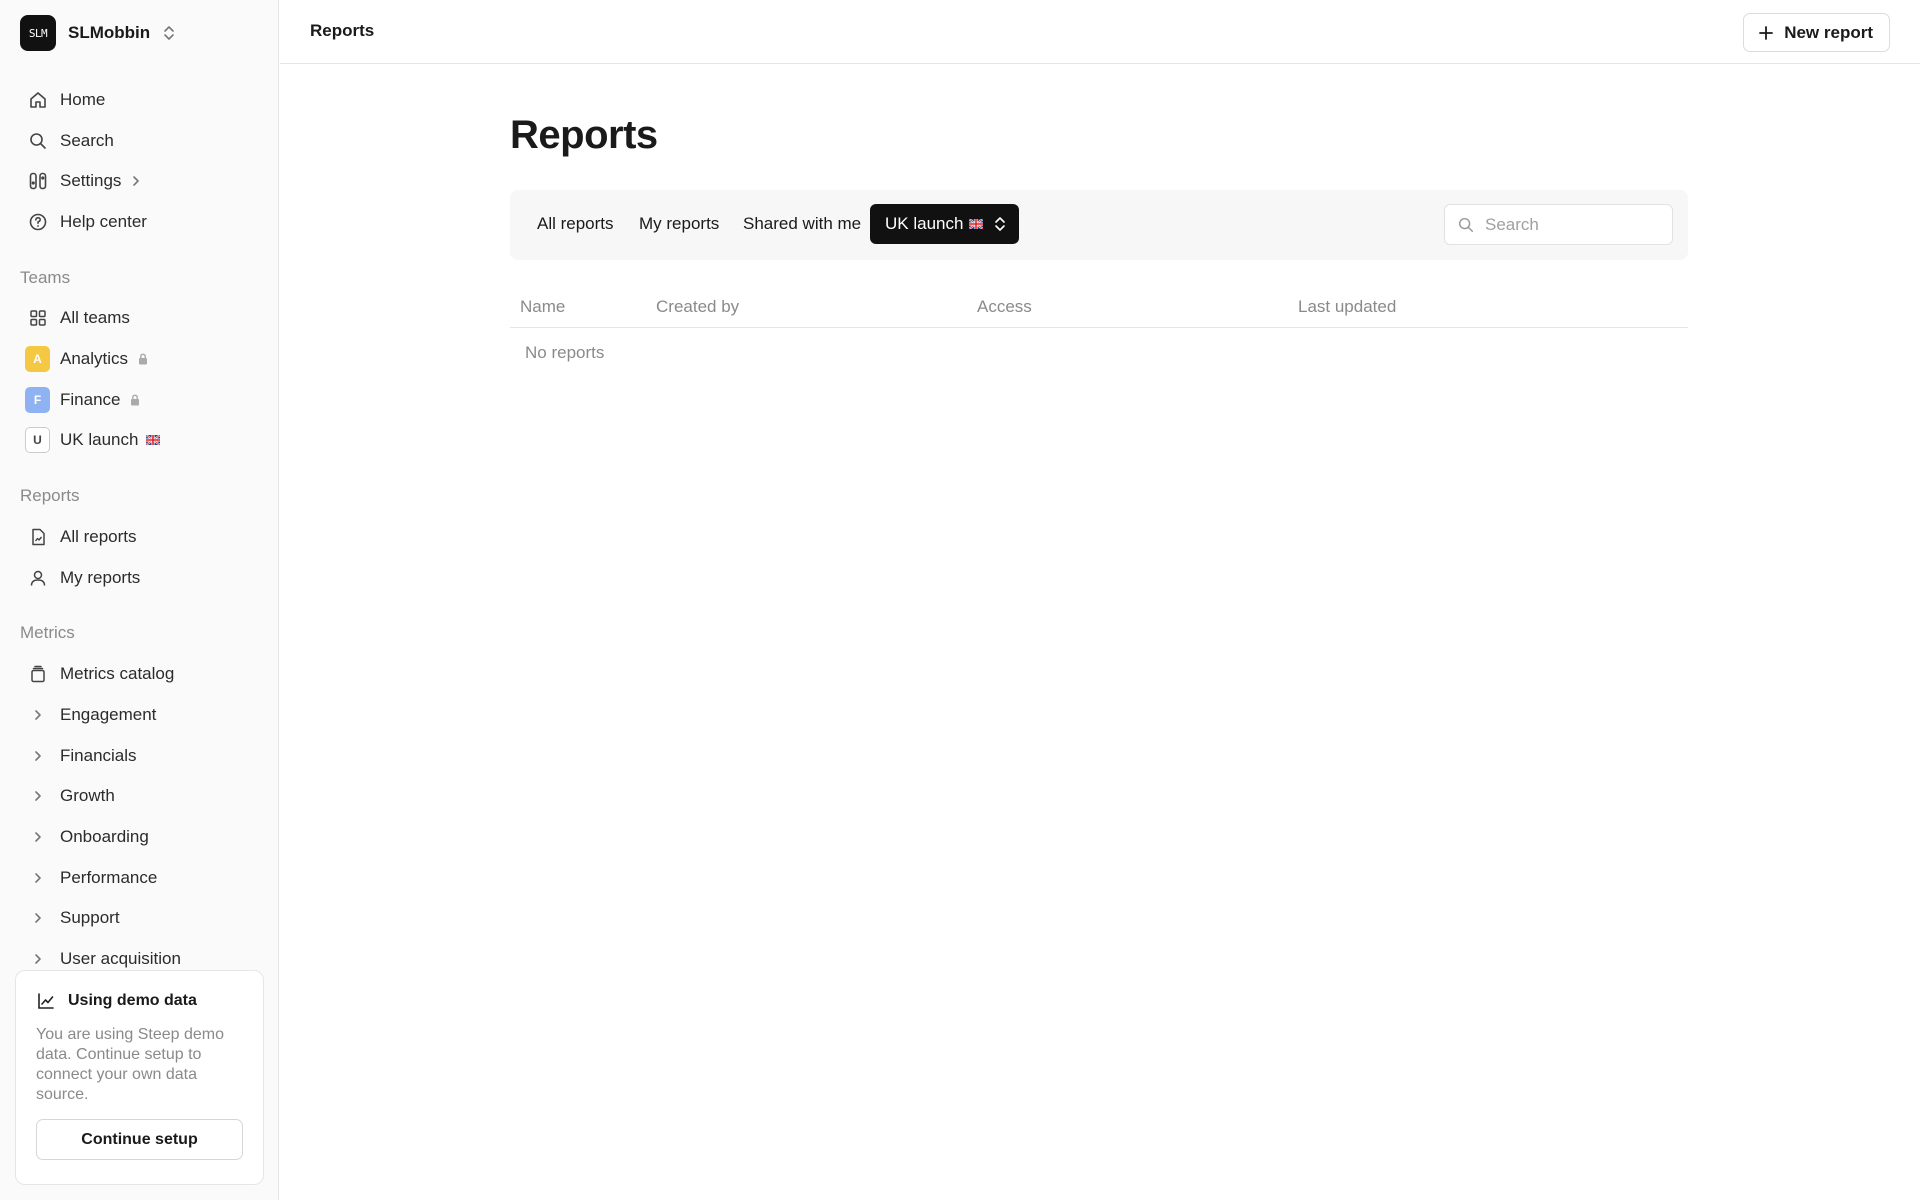  I want to click on metric-group-engagement: Engagement, so click(140, 715).